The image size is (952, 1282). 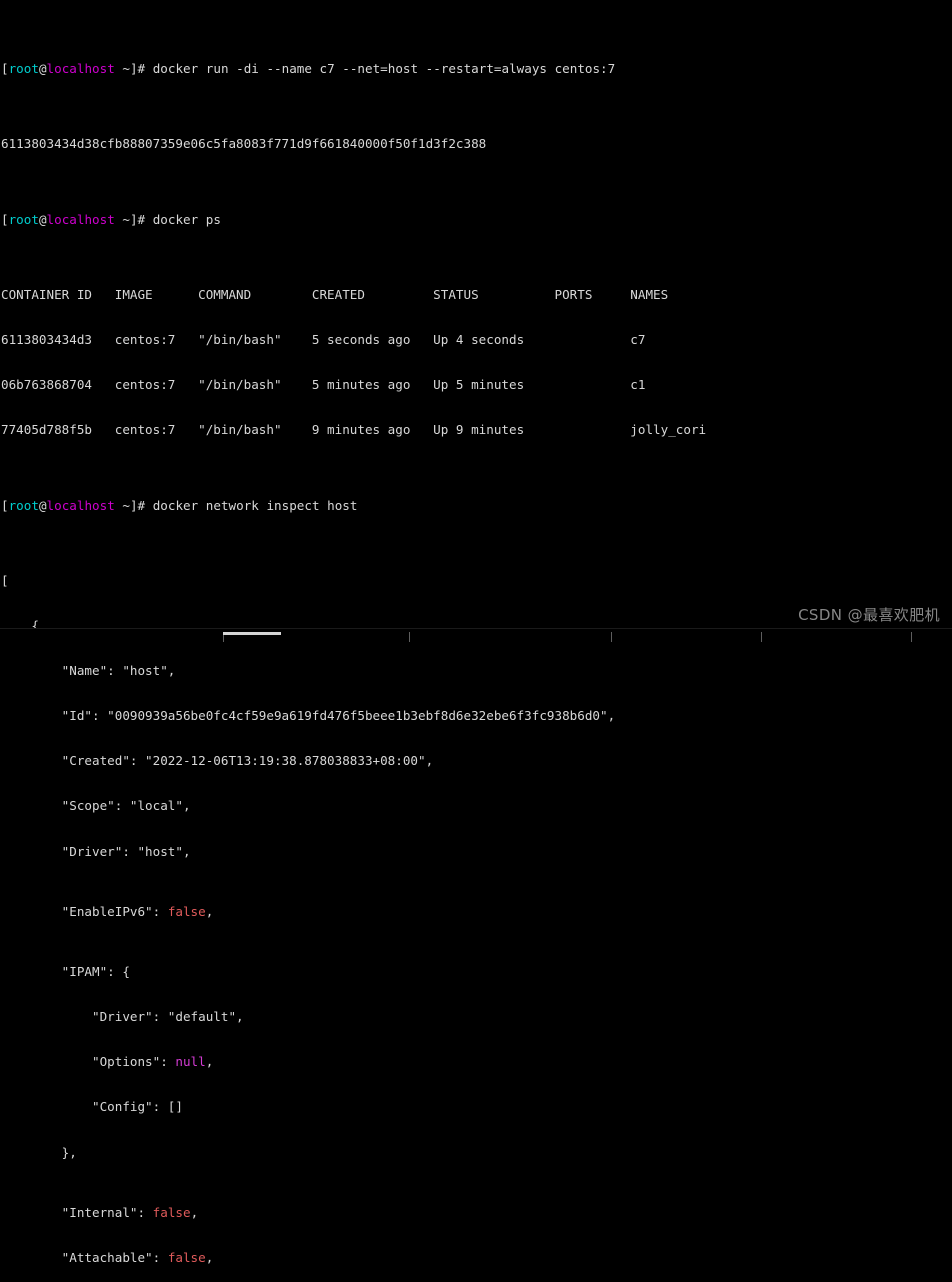 I want to click on json-value-null: null, so click(x=190, y=1062).